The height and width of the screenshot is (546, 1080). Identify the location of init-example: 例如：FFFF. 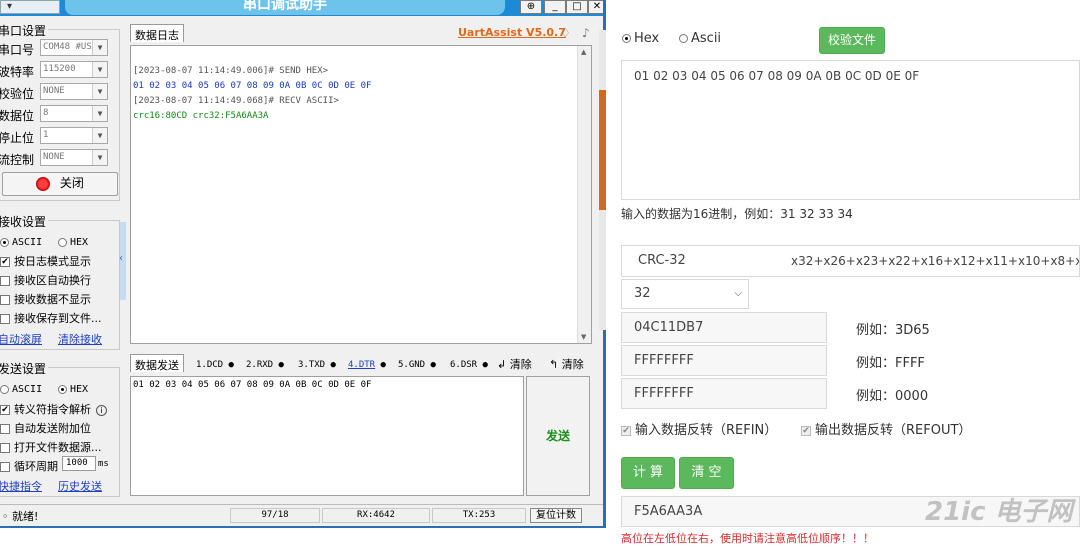
(890, 363).